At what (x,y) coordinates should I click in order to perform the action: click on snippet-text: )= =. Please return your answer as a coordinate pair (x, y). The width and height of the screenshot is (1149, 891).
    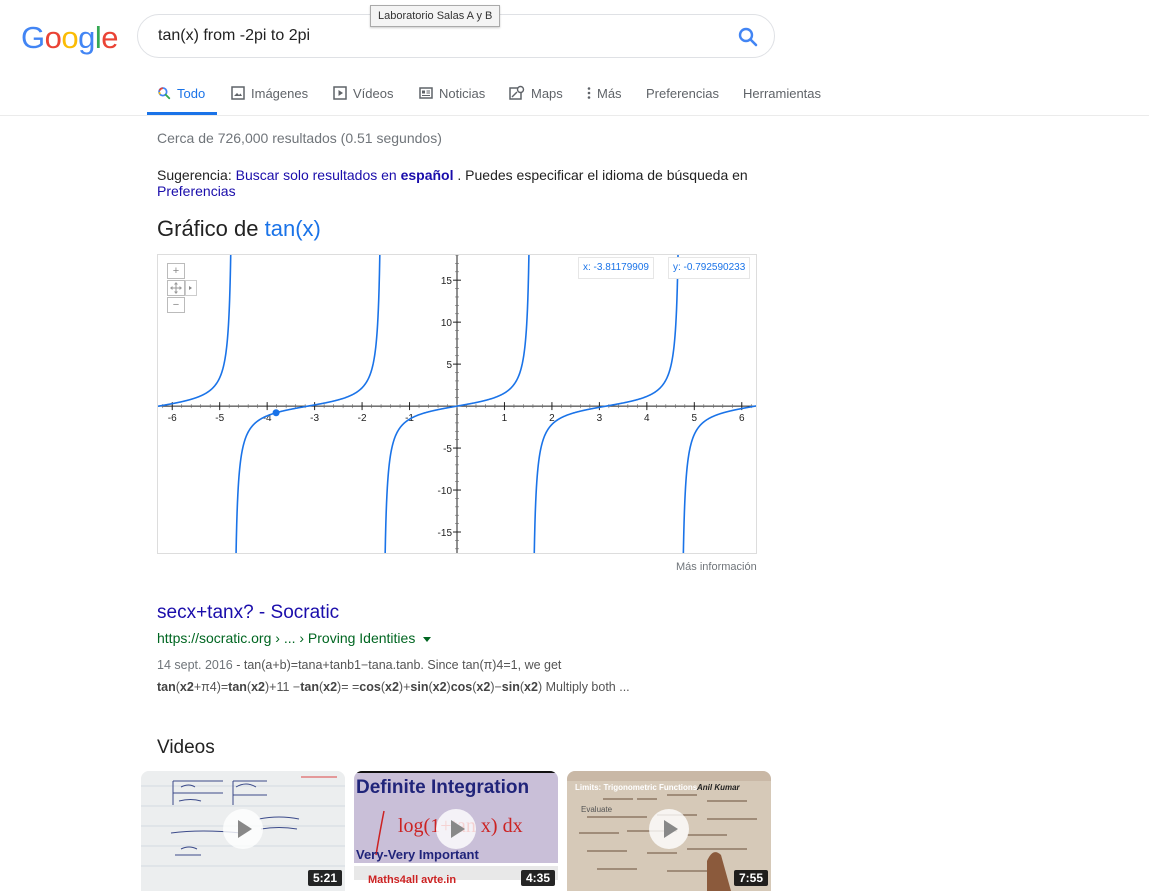
    Looking at the image, I should click on (348, 687).